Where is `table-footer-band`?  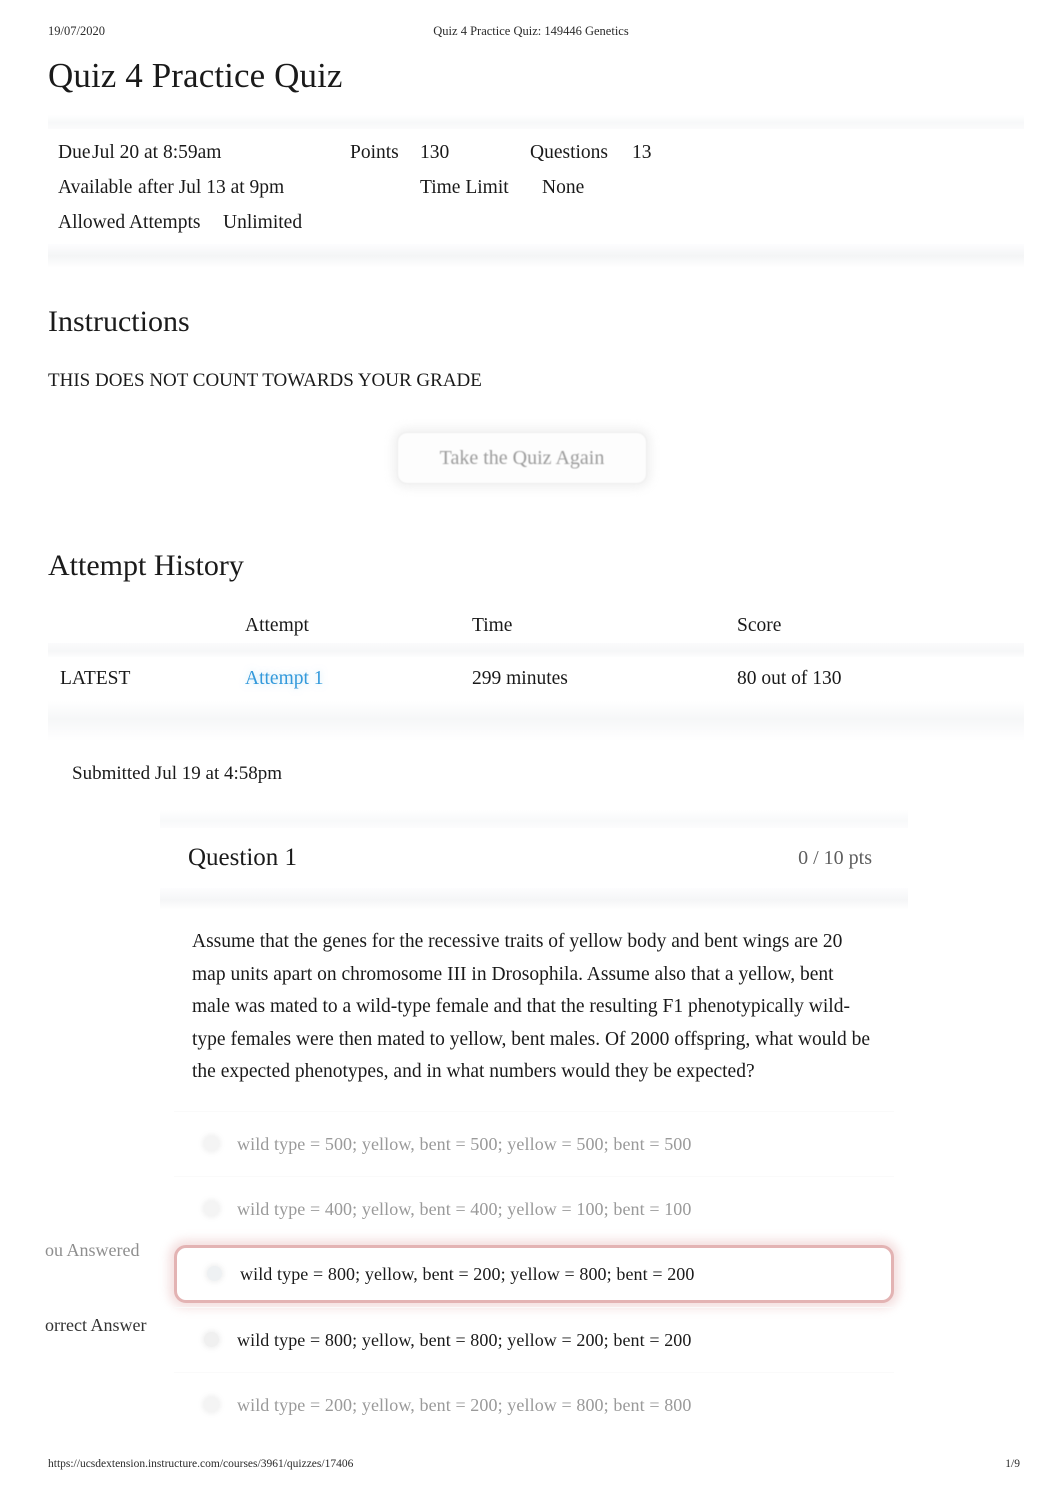 table-footer-band is located at coordinates (536, 721).